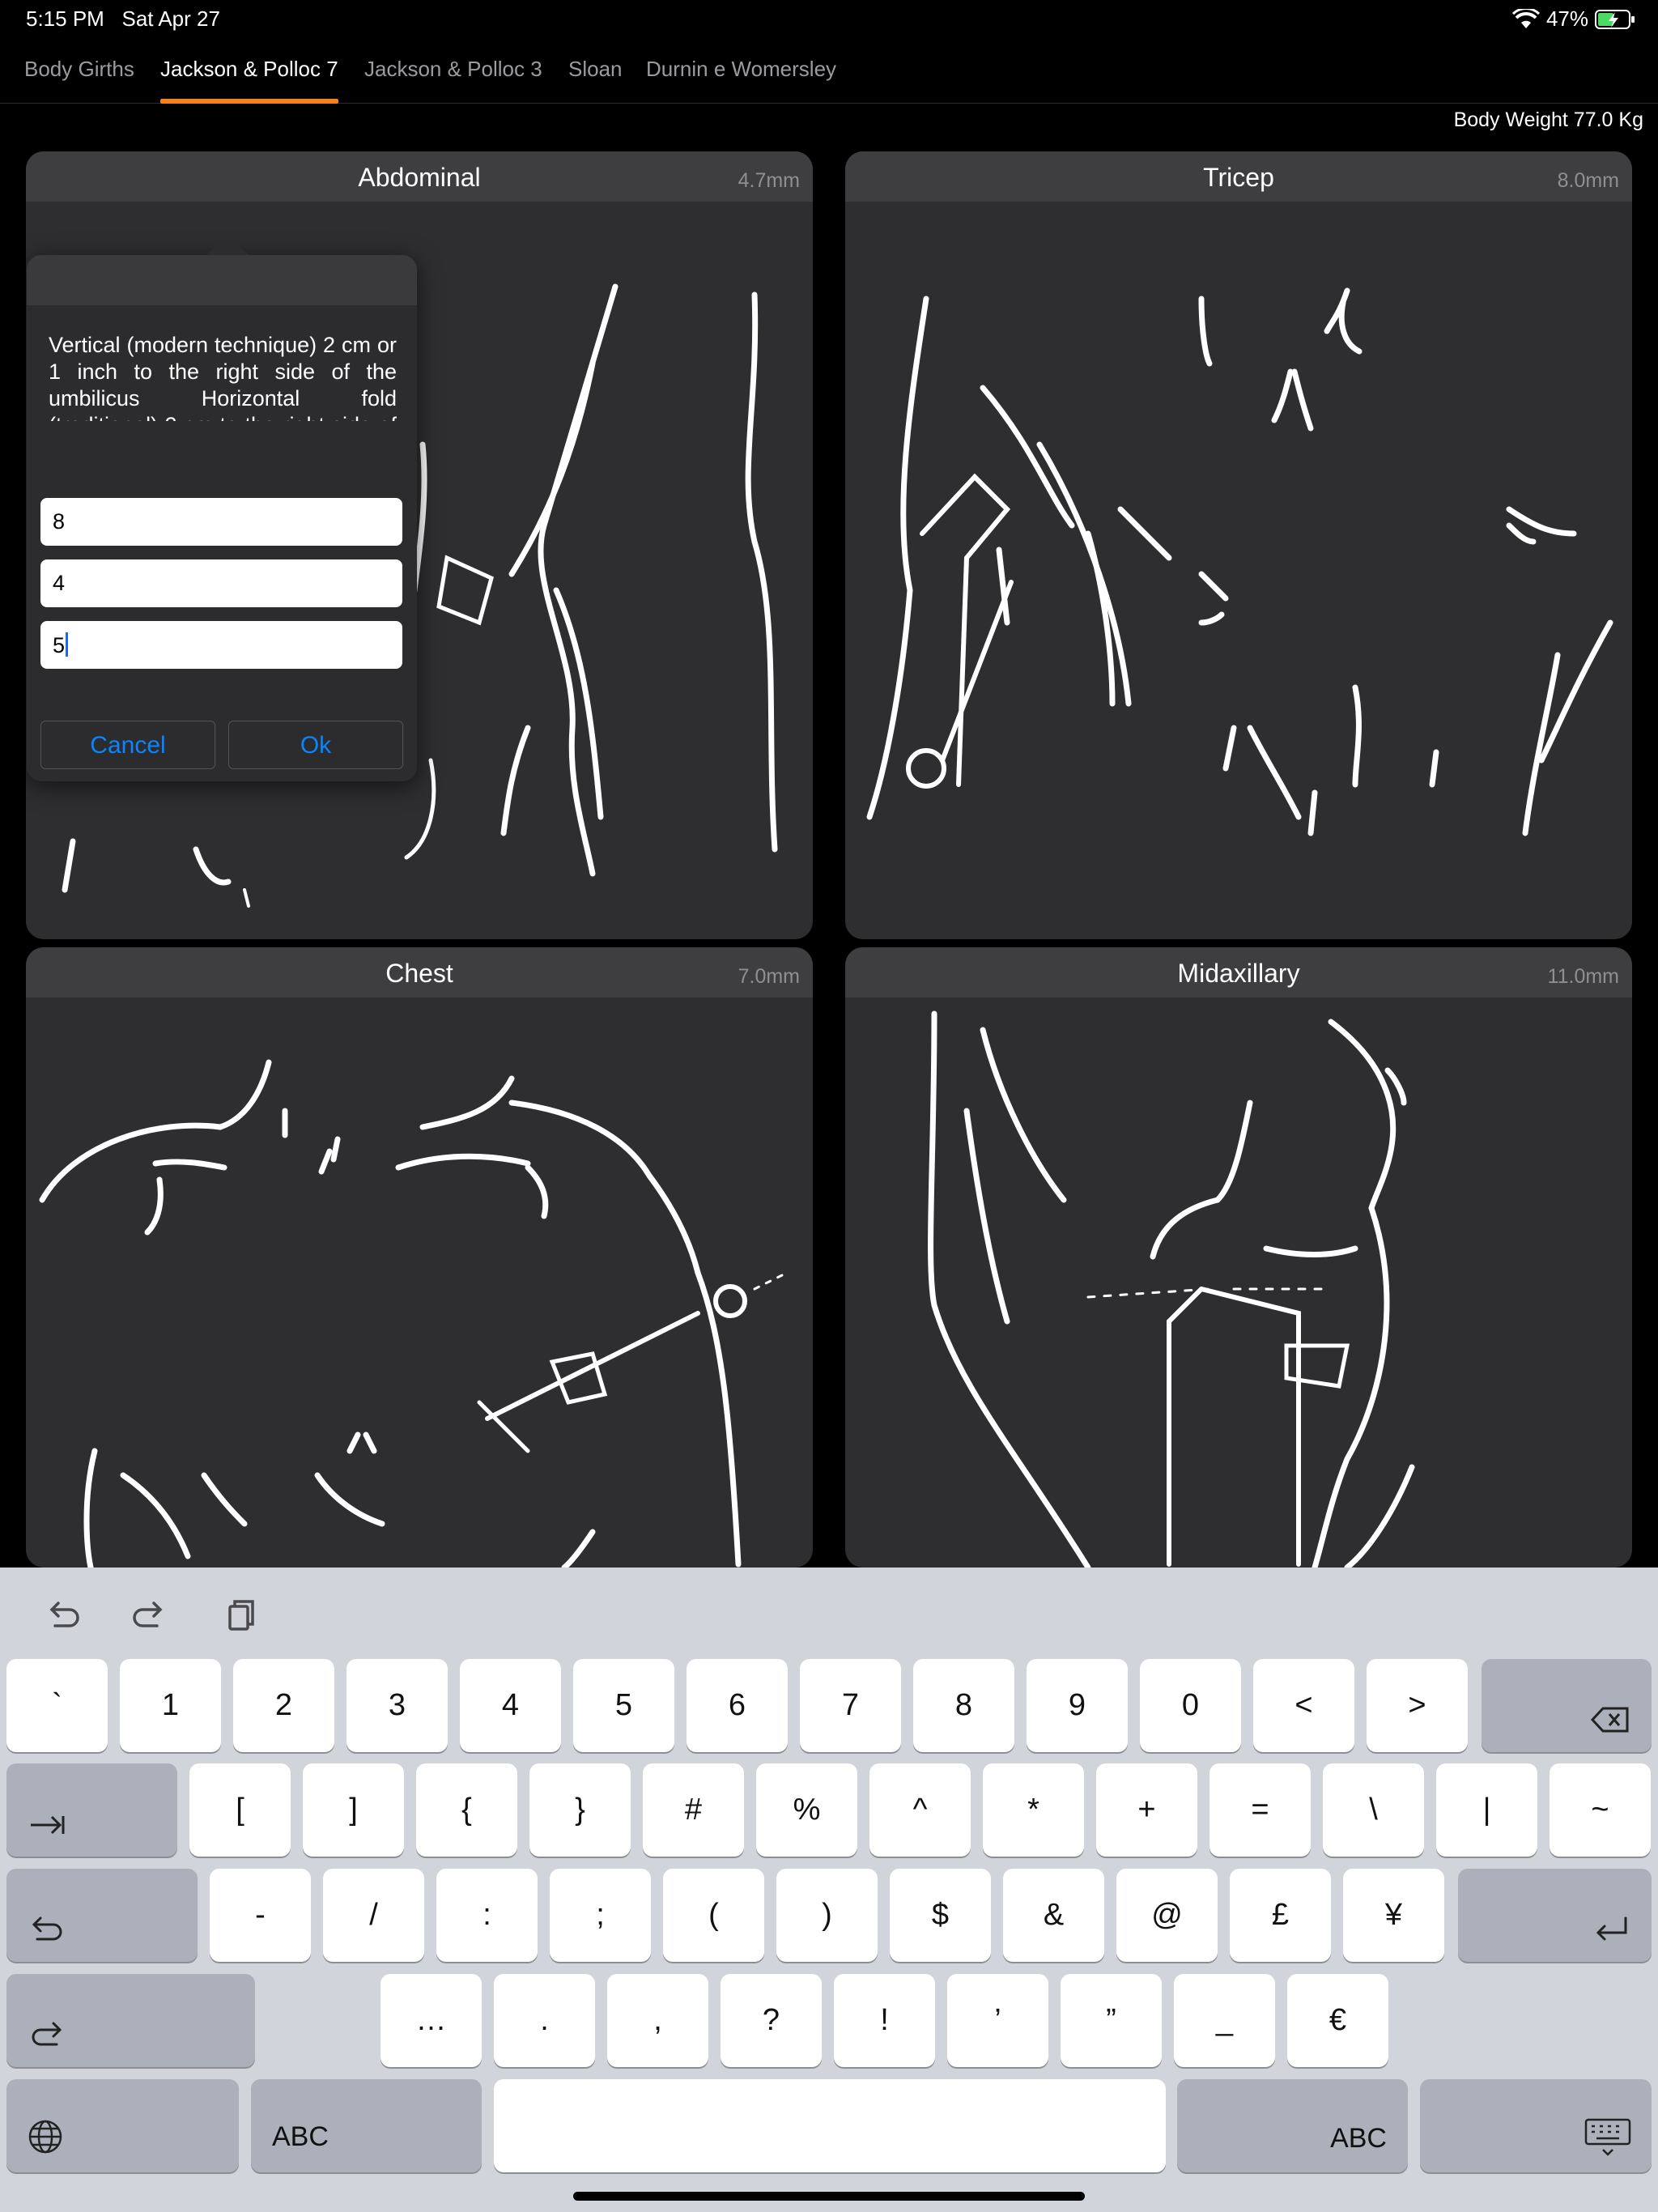  I want to click on key: ,, so click(657, 2021).